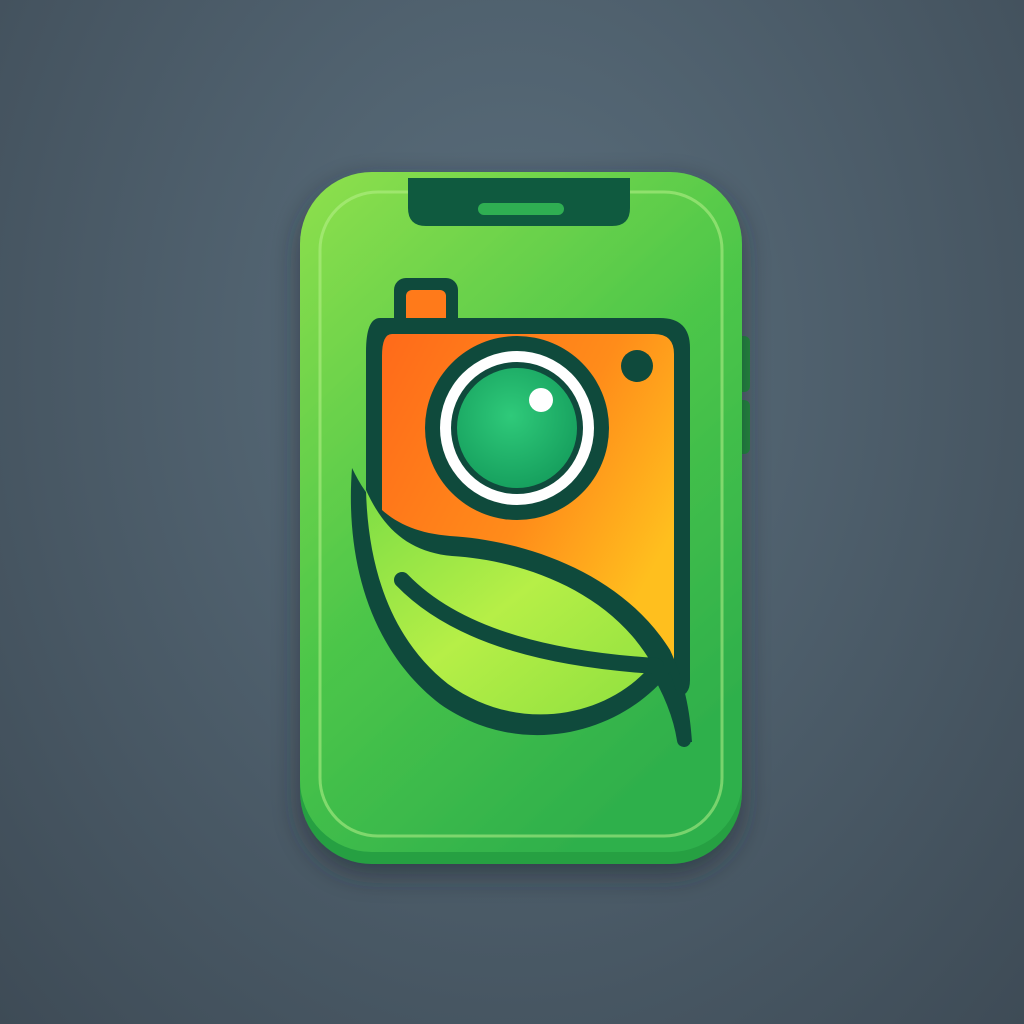  I want to click on camera-flash-icon, so click(637, 366).